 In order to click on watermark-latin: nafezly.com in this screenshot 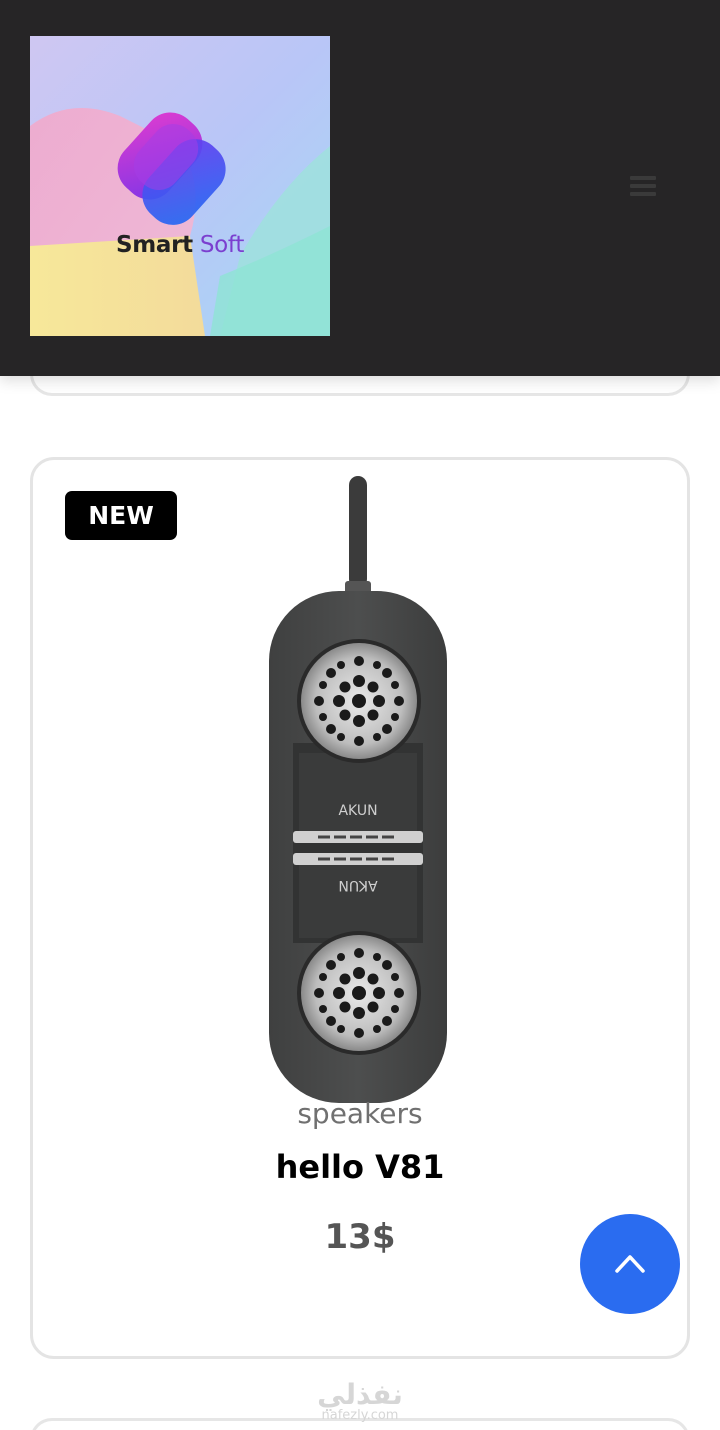, I will do `click(360, 1415)`.